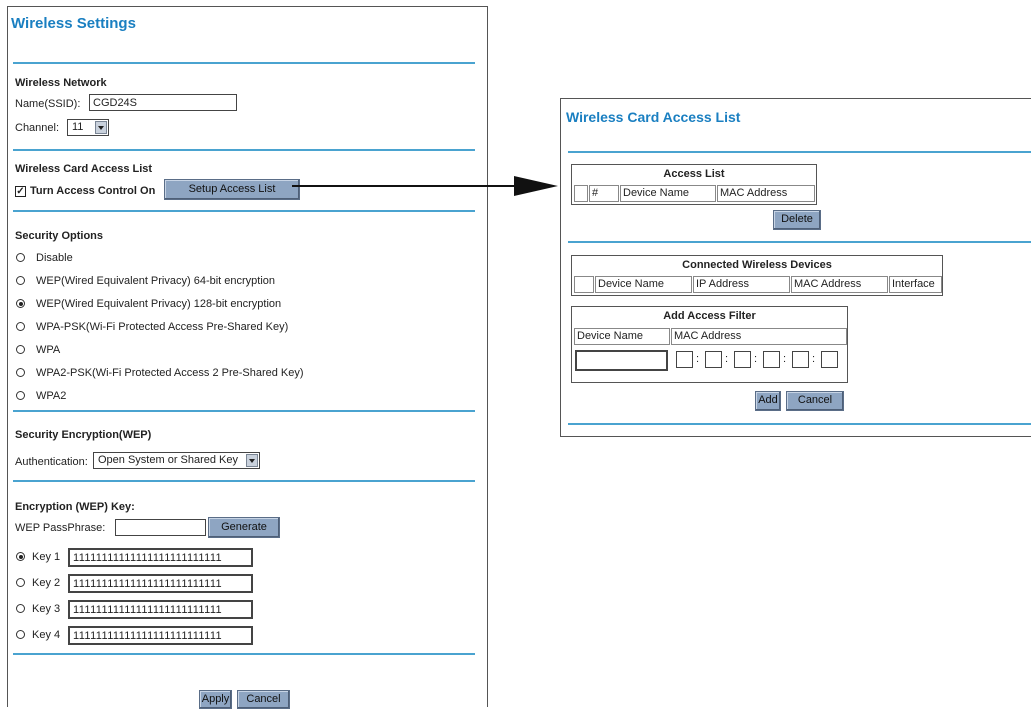 This screenshot has height=709, width=1031. I want to click on mac-address-column-label: MAC Address, so click(759, 336).